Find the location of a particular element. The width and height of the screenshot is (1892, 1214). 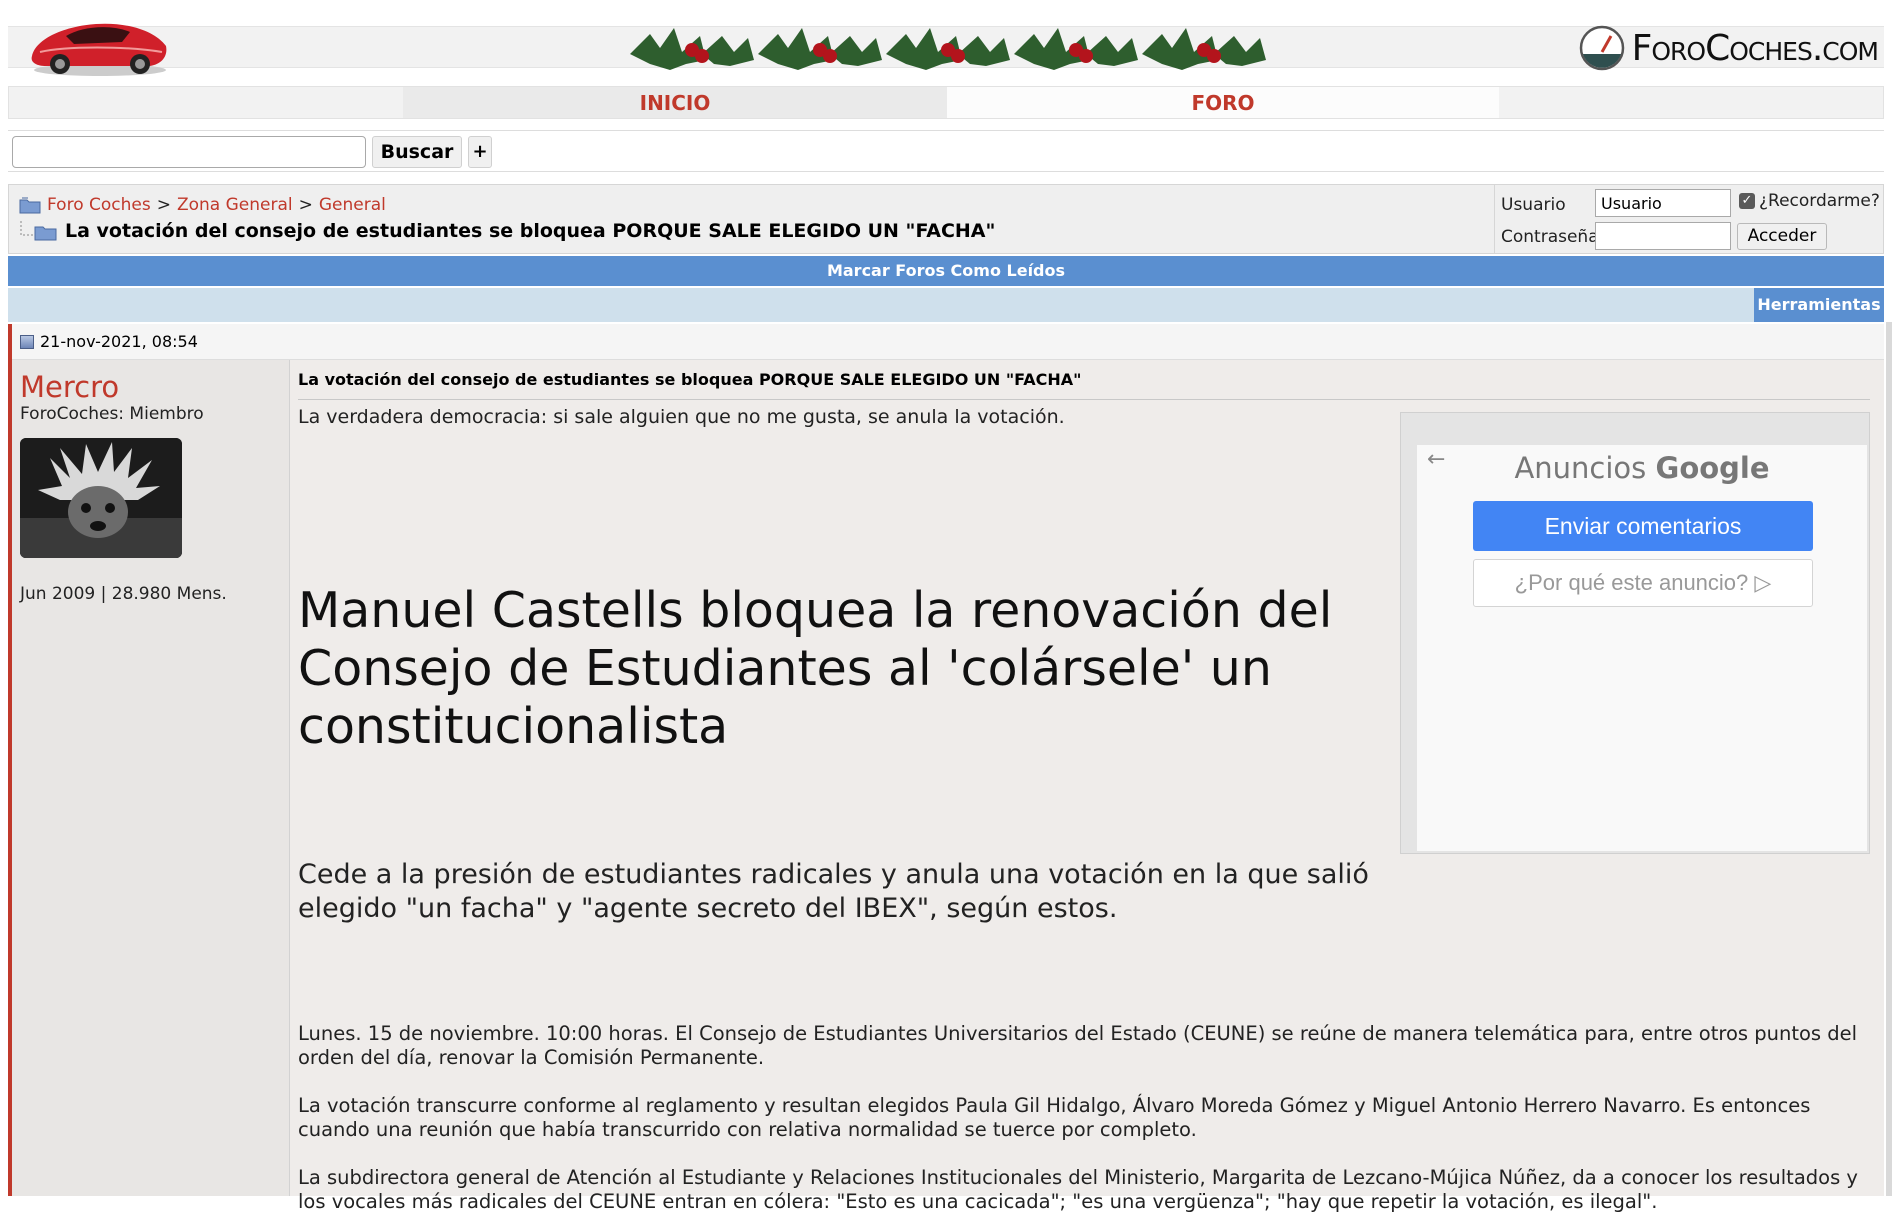

remember-me: ✓ ¿Recordarme? is located at coordinates (1809, 201).